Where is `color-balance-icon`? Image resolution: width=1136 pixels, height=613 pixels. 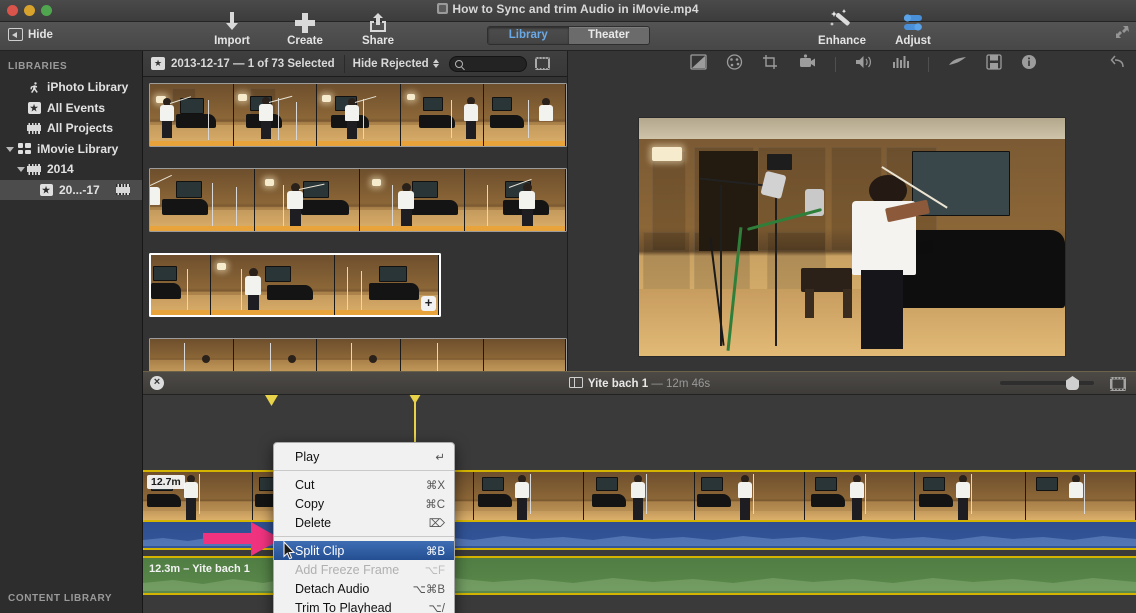
color-balance-icon is located at coordinates (698, 64).